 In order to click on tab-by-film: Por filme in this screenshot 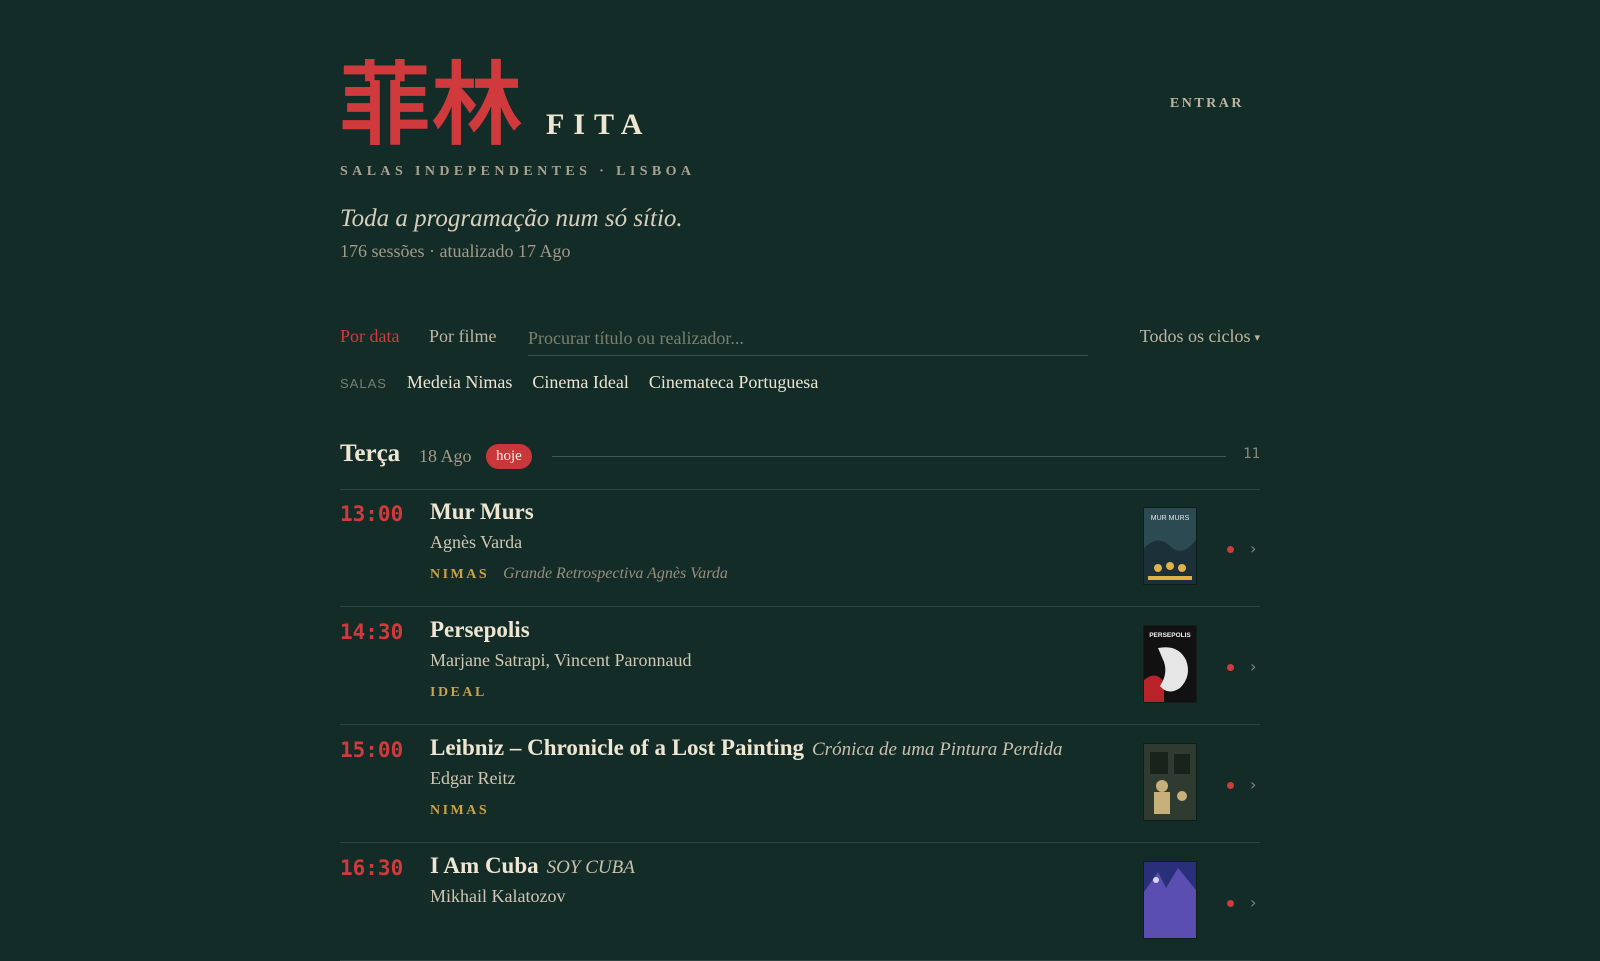, I will do `click(463, 336)`.